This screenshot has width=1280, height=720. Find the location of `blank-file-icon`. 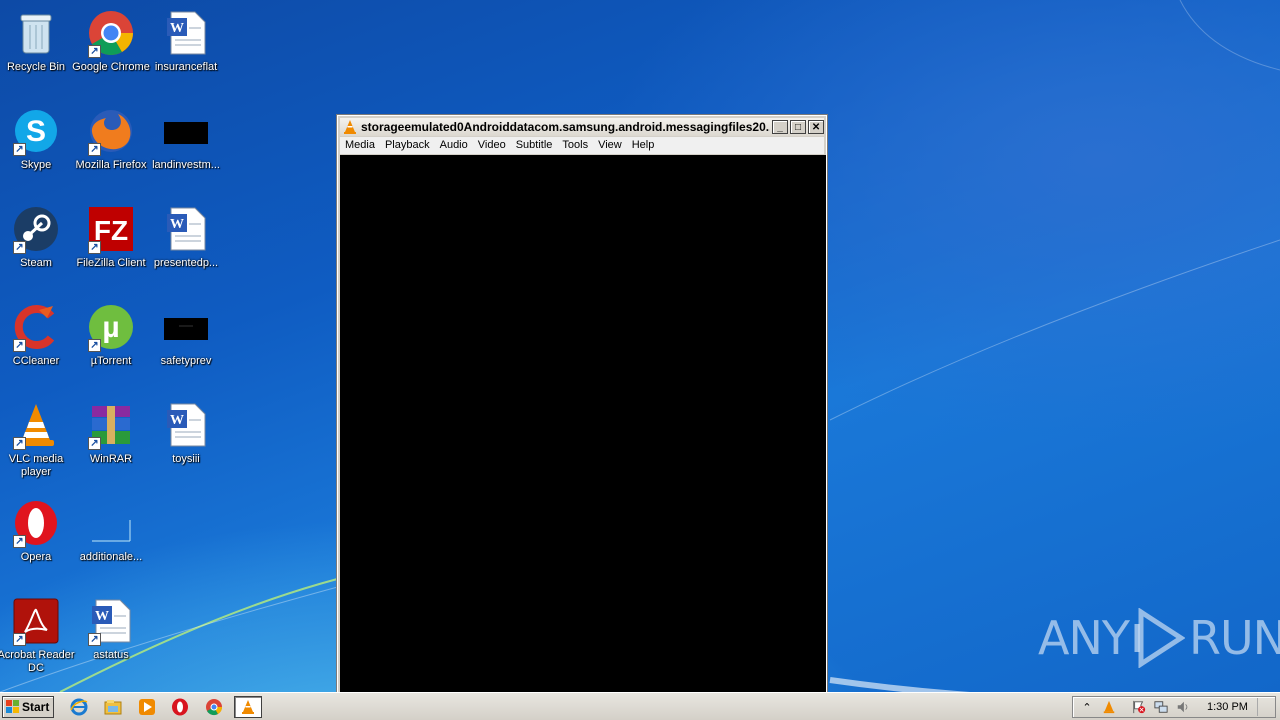

blank-file-icon is located at coordinates (111, 523).